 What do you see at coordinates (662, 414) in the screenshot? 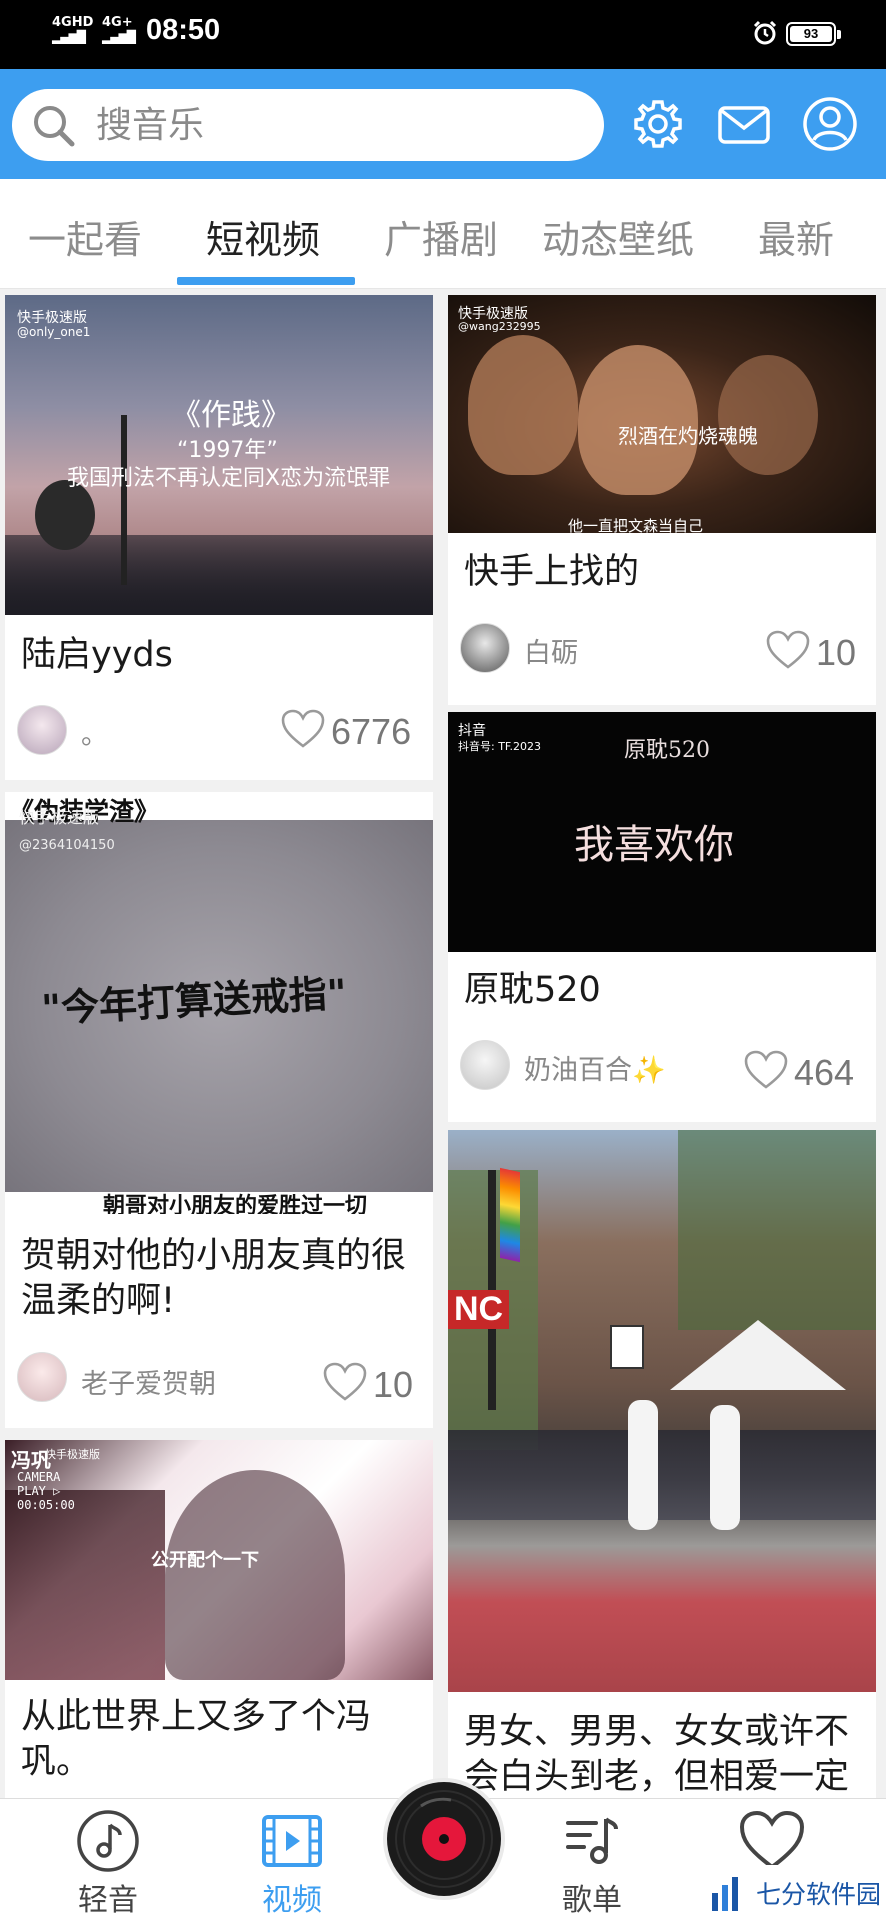
I see `video-thumbnail: 快手极速版 @wang232995 烈酒在灼烧魂魄 他一直把文森当自己` at bounding box center [662, 414].